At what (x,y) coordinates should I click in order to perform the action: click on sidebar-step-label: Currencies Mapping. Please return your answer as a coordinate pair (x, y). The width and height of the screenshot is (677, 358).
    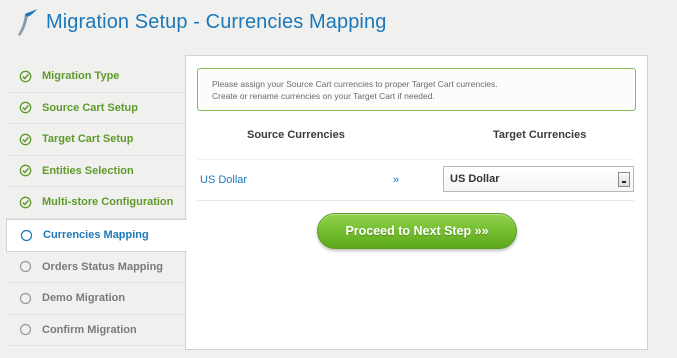
    Looking at the image, I should click on (96, 235).